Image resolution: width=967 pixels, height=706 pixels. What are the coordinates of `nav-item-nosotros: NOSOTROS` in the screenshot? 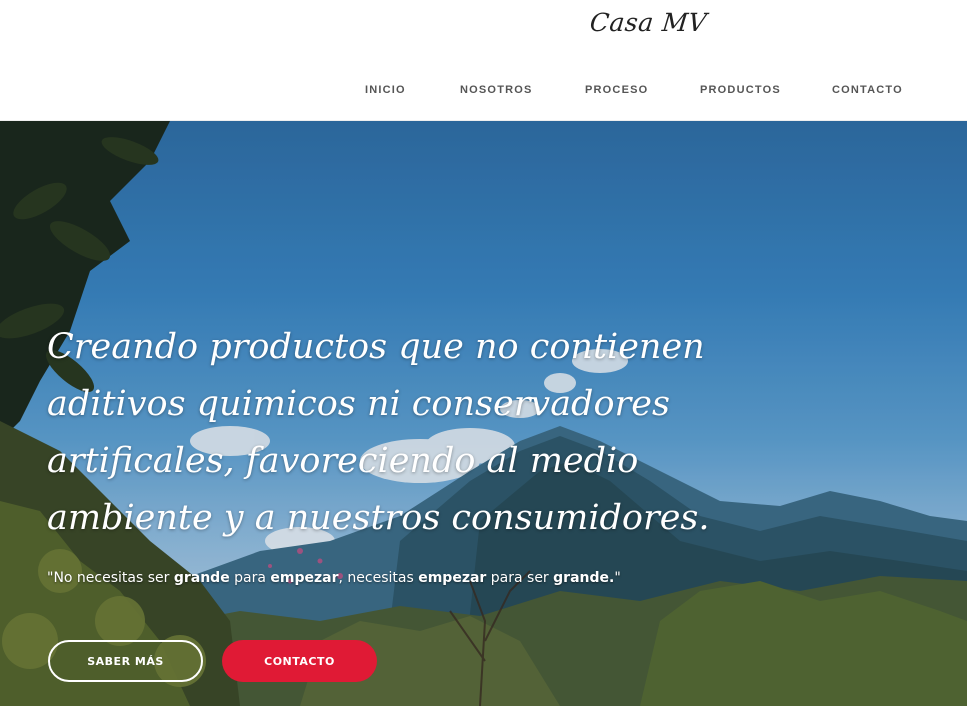 It's located at (496, 90).